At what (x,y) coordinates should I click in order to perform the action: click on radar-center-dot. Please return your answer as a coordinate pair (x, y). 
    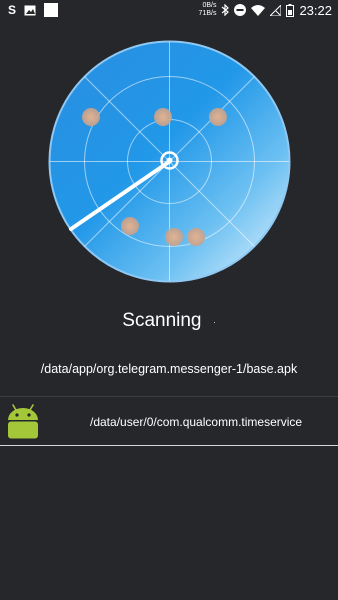
    Looking at the image, I should click on (169, 160).